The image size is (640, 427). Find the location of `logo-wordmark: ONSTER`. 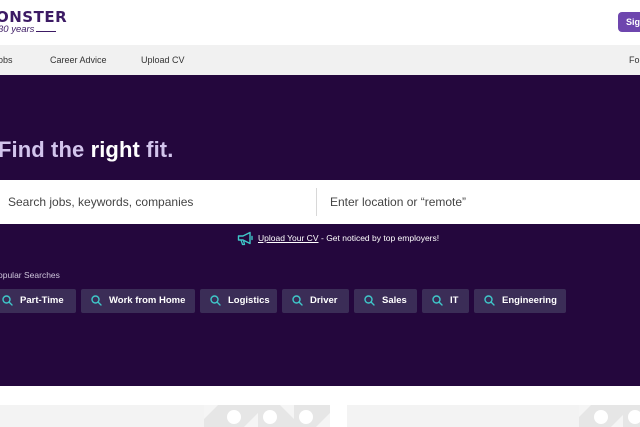

logo-wordmark: ONSTER is located at coordinates (34, 17).